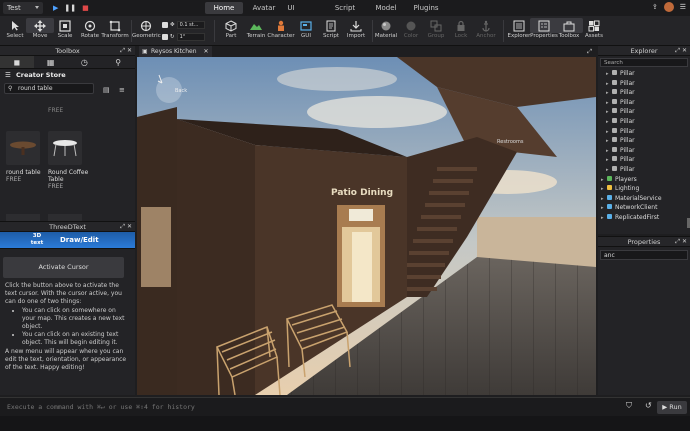 The height and width of the screenshot is (431, 690). What do you see at coordinates (224, 8) in the screenshot?
I see `tab-home: Home` at bounding box center [224, 8].